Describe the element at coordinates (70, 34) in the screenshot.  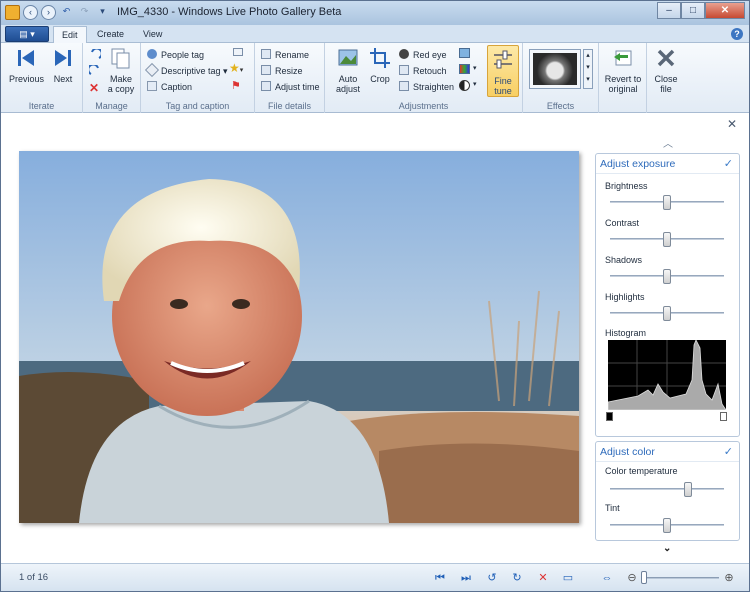
I see `tab-edit: Edit` at that location.